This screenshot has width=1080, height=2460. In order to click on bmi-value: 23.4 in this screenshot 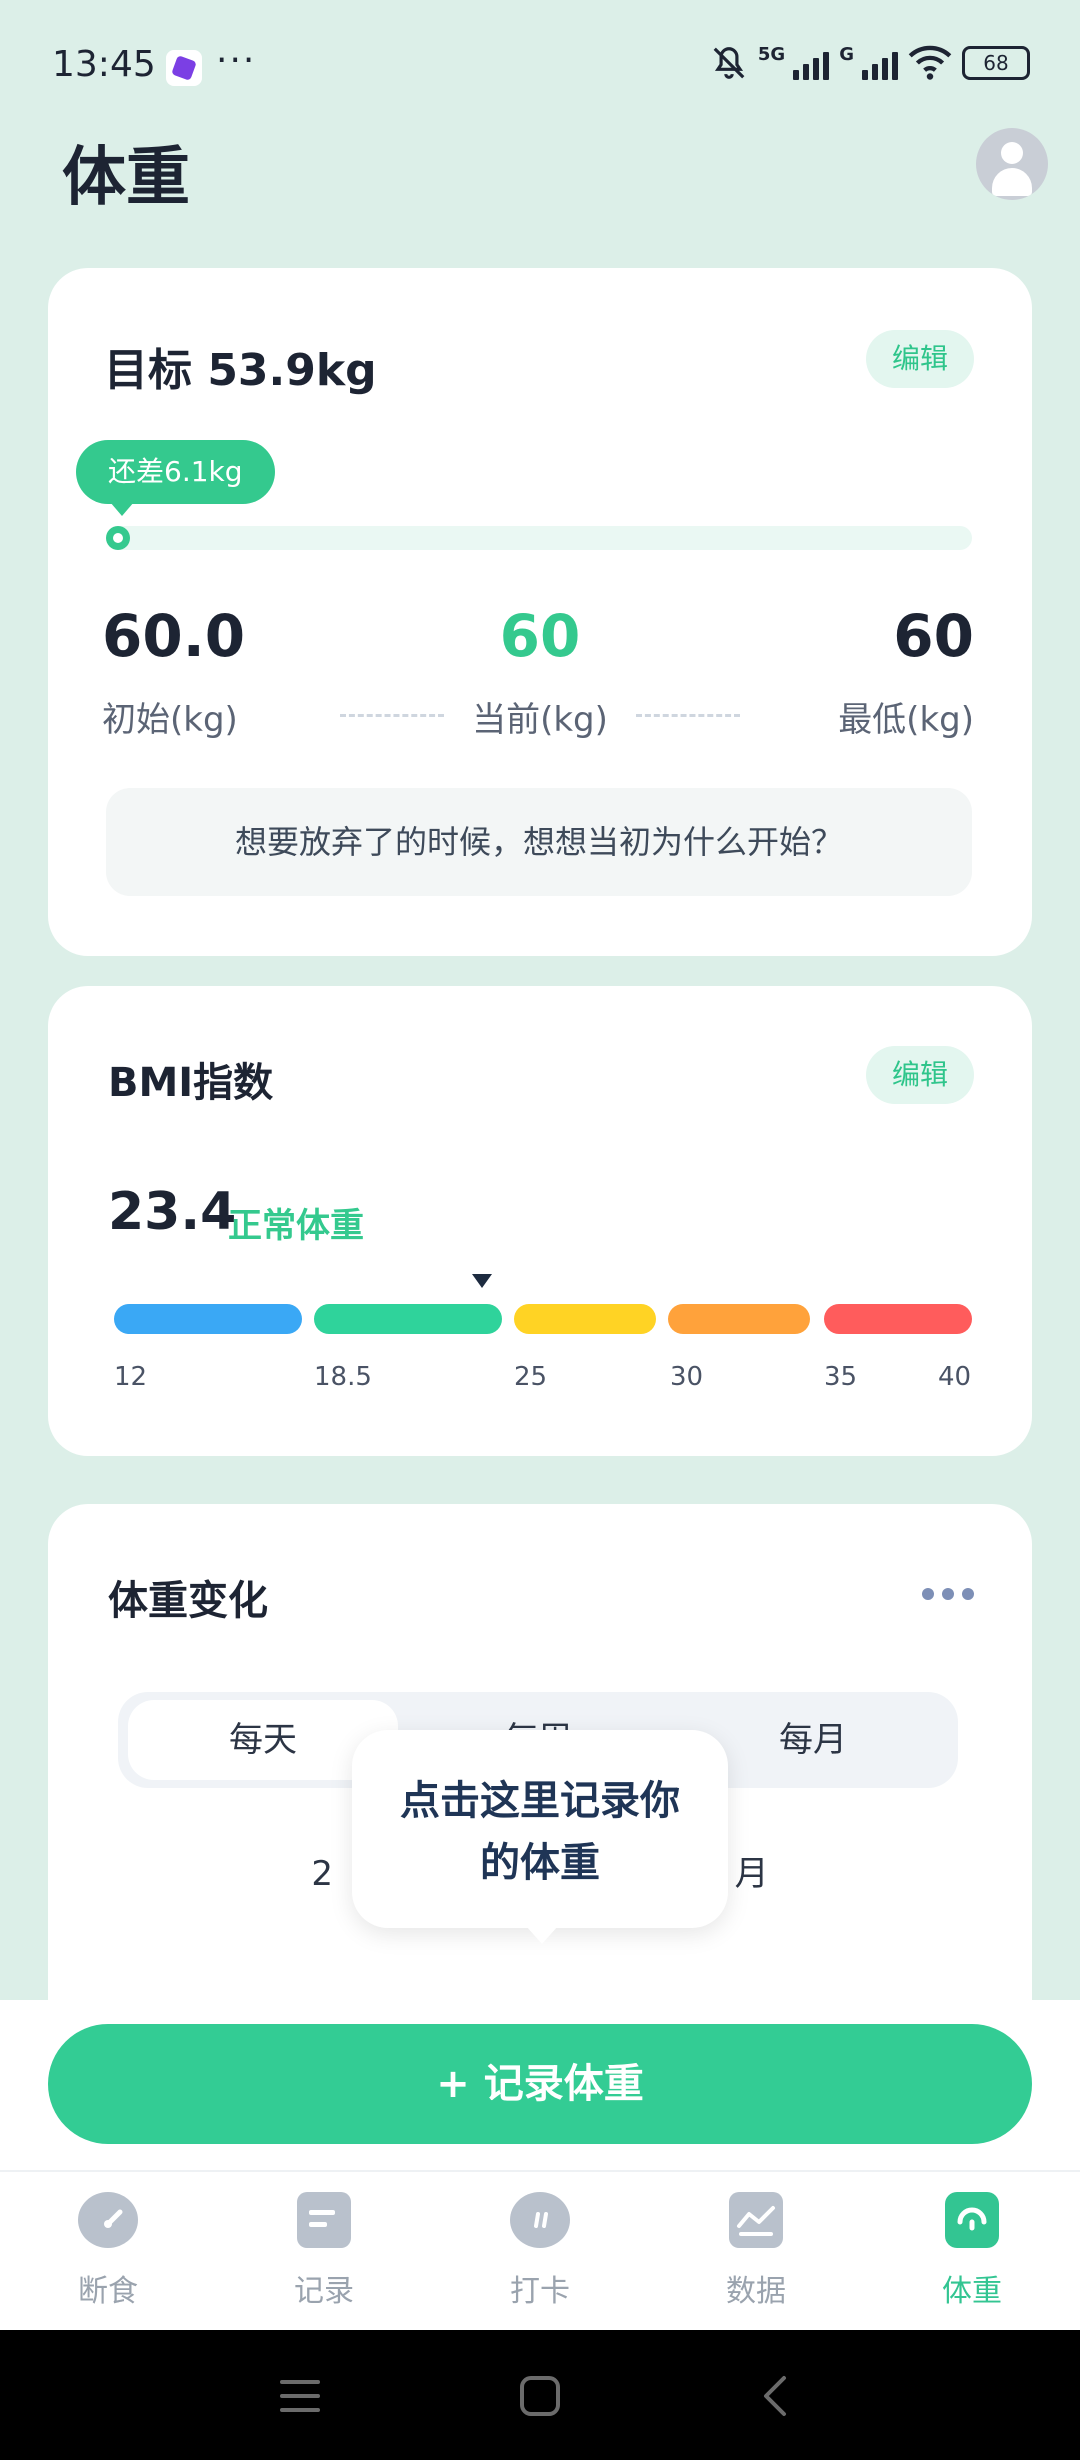, I will do `click(172, 1212)`.